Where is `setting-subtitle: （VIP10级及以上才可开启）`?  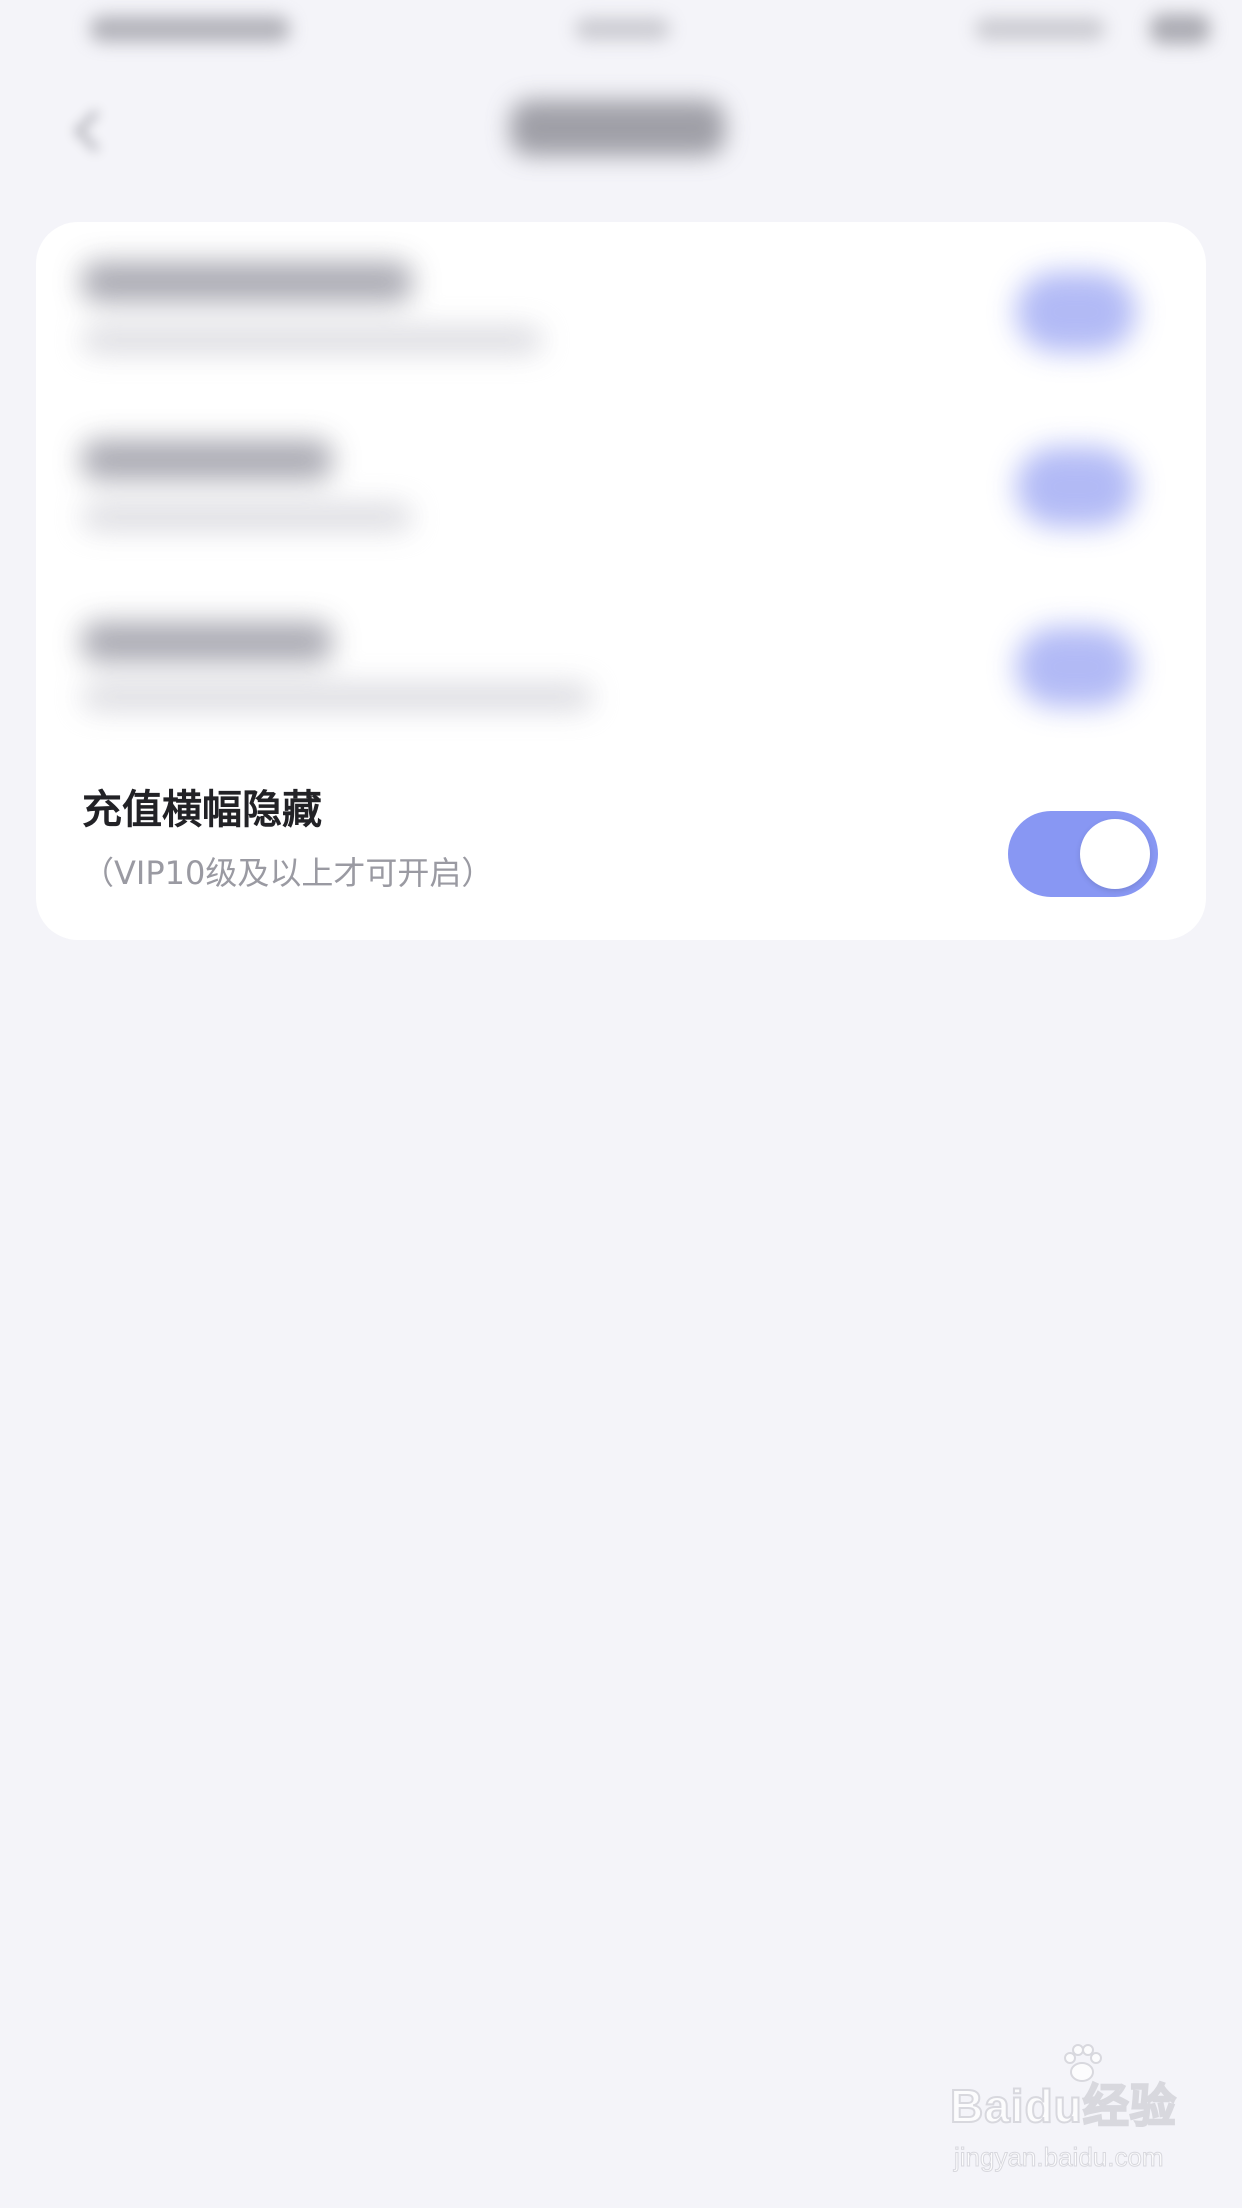 setting-subtitle: （VIP10级及以上才可开启） is located at coordinates (288, 873).